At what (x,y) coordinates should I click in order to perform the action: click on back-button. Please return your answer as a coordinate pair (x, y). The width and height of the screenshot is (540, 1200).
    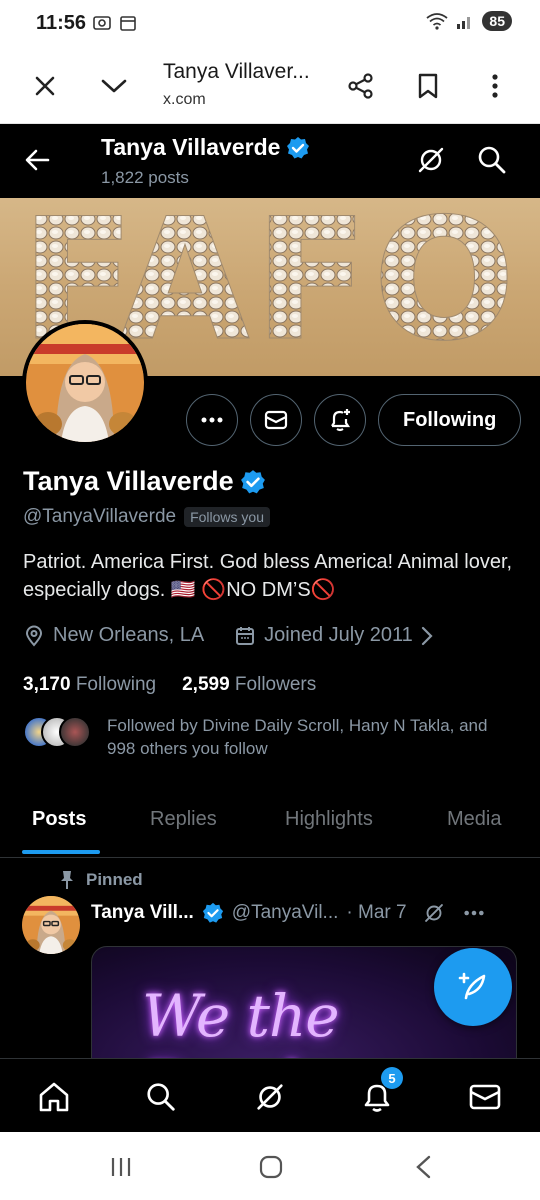
    Looking at the image, I should click on (38, 160).